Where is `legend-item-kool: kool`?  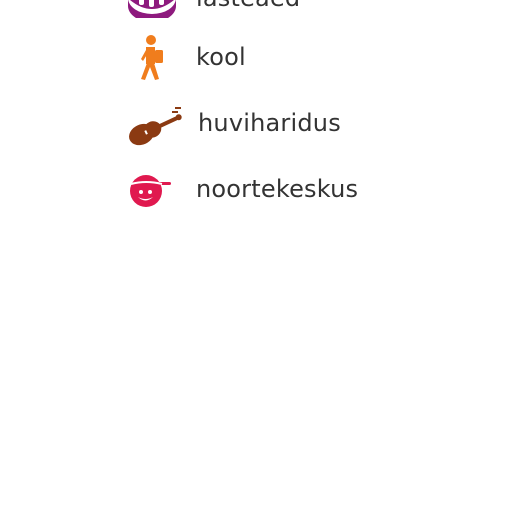 legend-item-kool: kool is located at coordinates (256, 60).